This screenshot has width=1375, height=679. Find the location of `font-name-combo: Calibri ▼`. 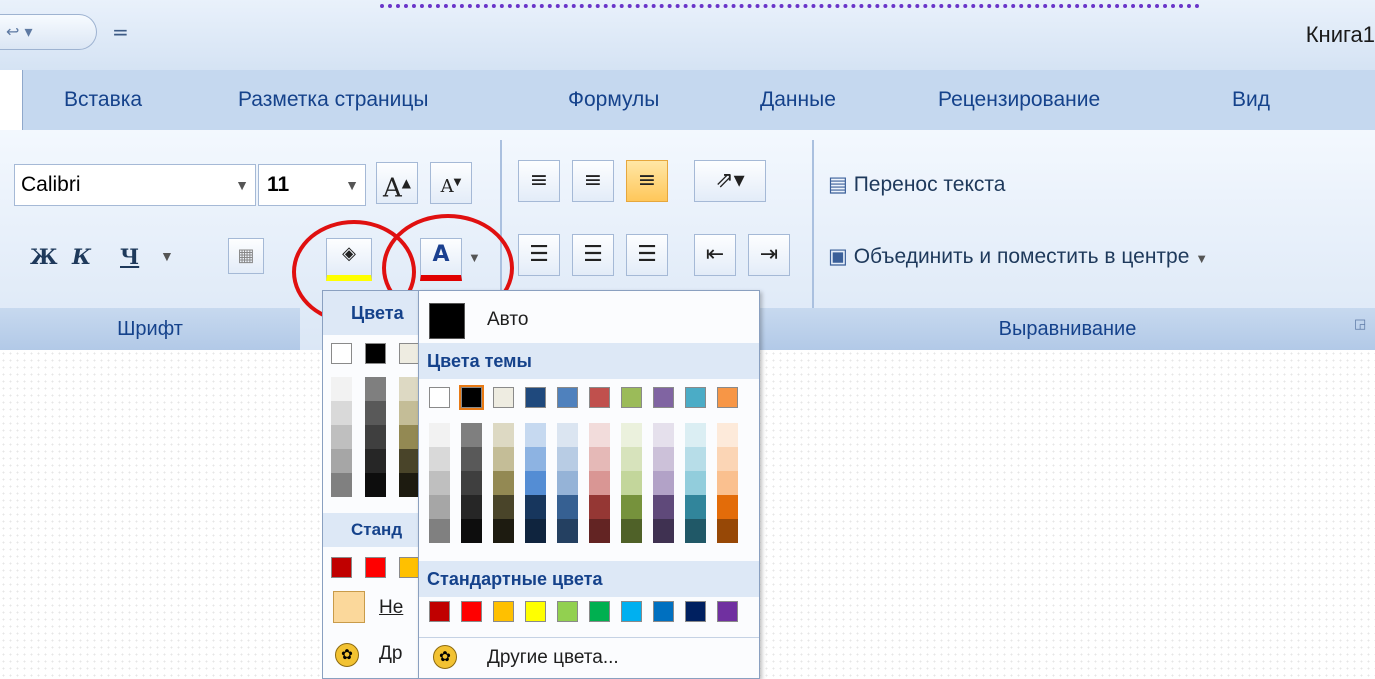

font-name-combo: Calibri ▼ is located at coordinates (135, 185).